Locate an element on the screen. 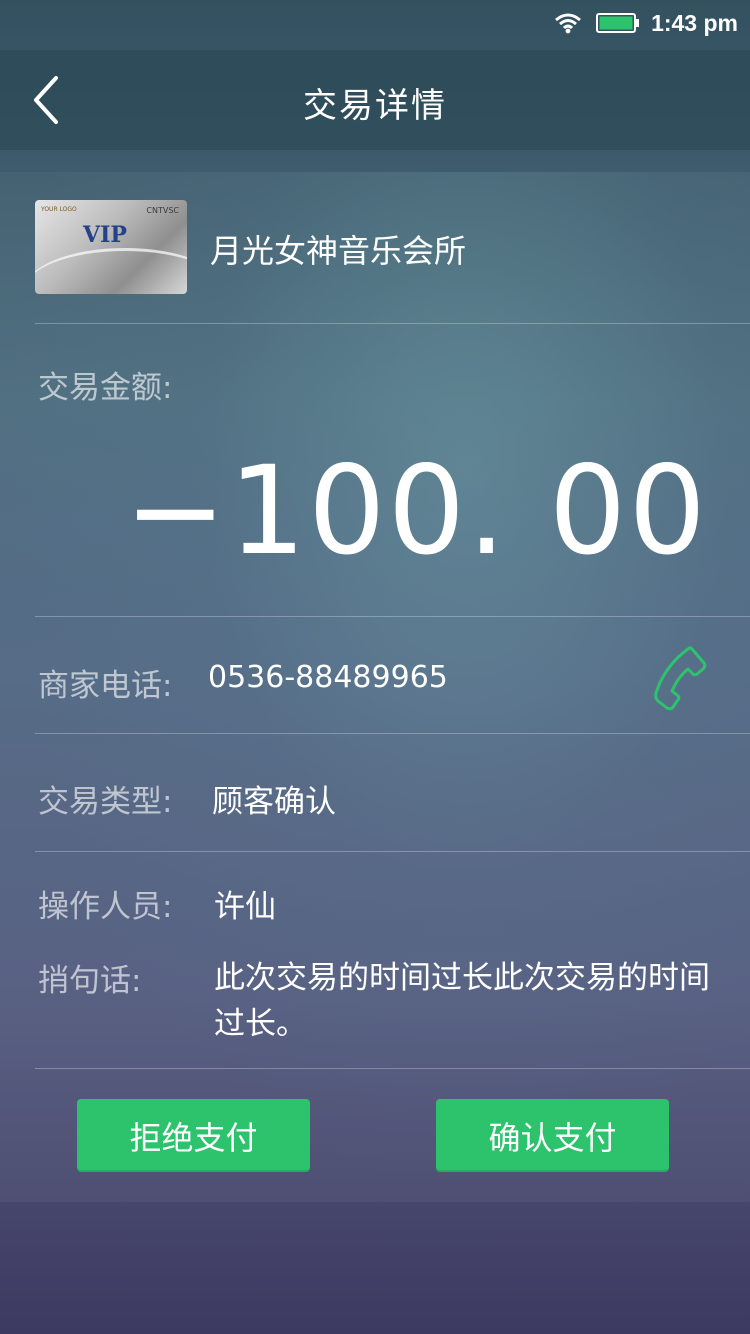 The height and width of the screenshot is (1334, 750). wifi-icon is located at coordinates (568, 23).